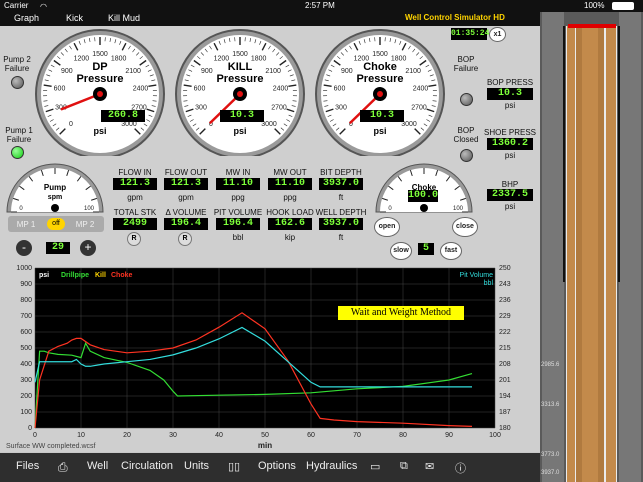  What do you see at coordinates (592, 26) in the screenshot?
I see `top-marker` at bounding box center [592, 26].